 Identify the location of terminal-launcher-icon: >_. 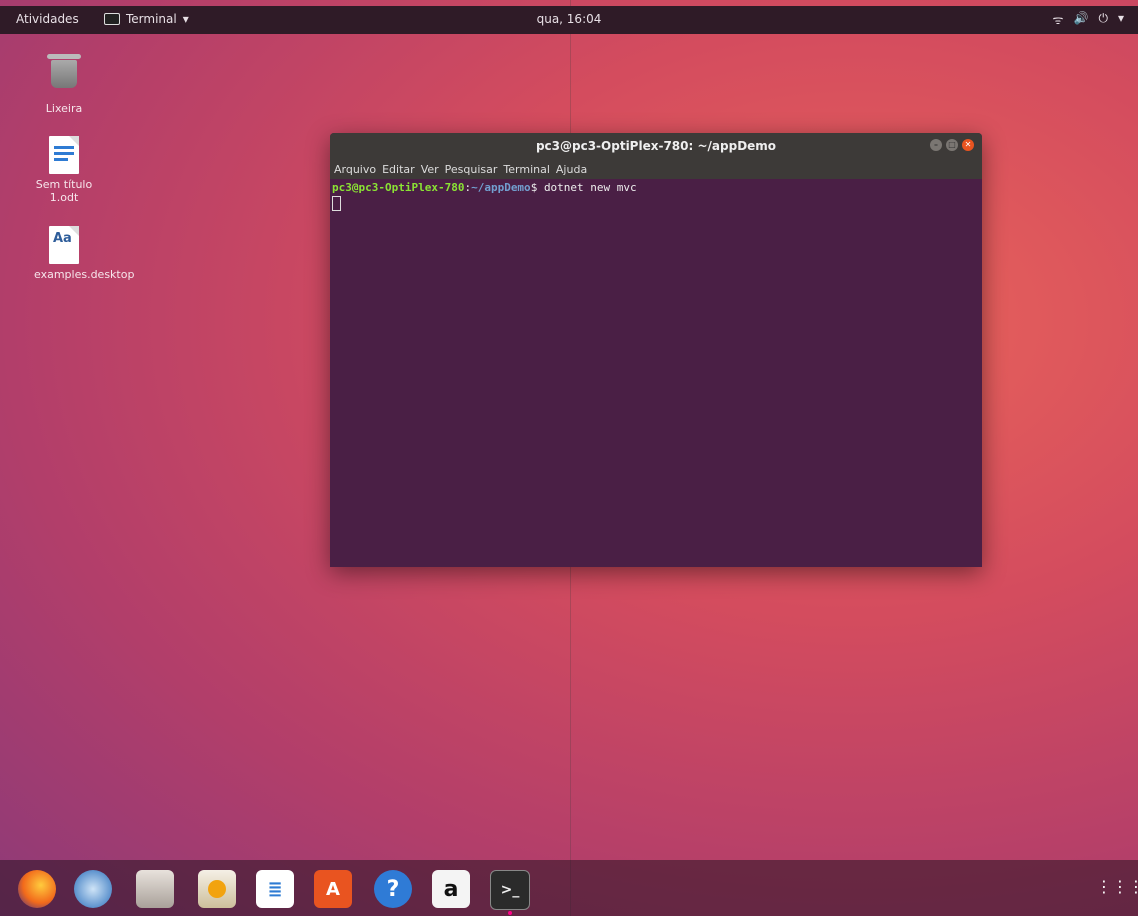
(510, 892).